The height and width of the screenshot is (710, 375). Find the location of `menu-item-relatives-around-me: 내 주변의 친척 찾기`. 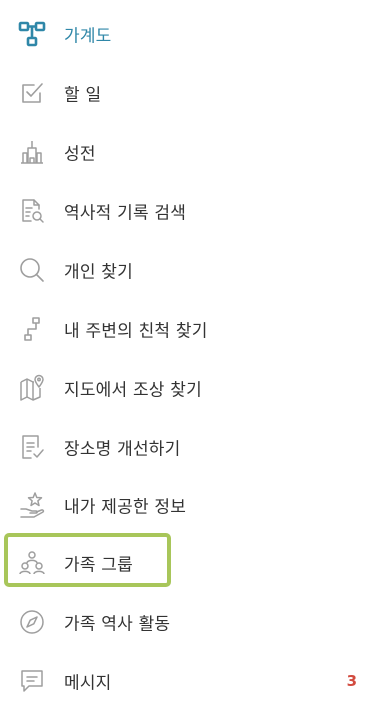

menu-item-relatives-around-me: 내 주변의 친척 찾기 is located at coordinates (187, 329).